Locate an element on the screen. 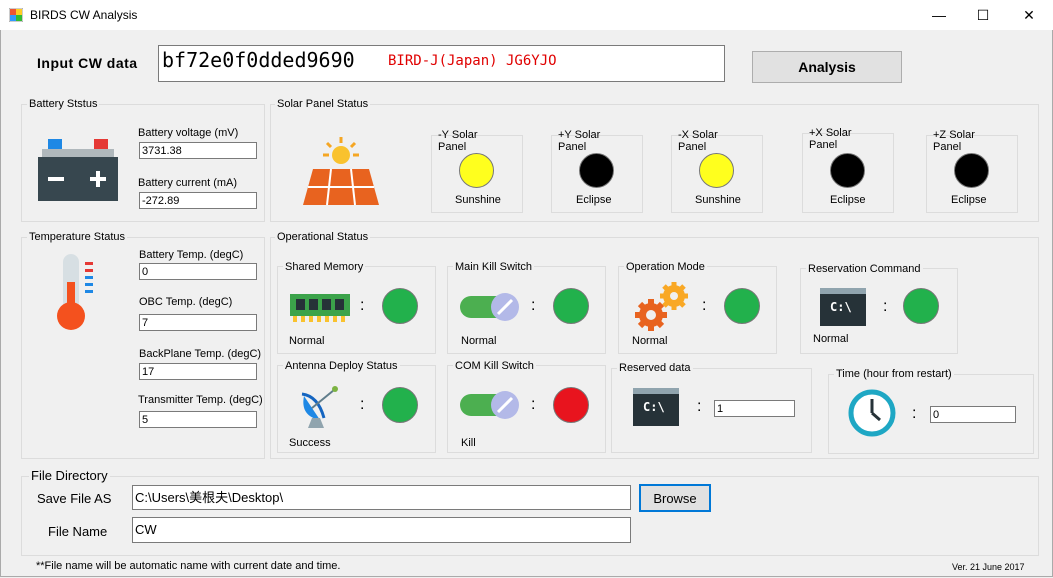 The image size is (1053, 578). file-directory-title: File Directory is located at coordinates (69, 475).